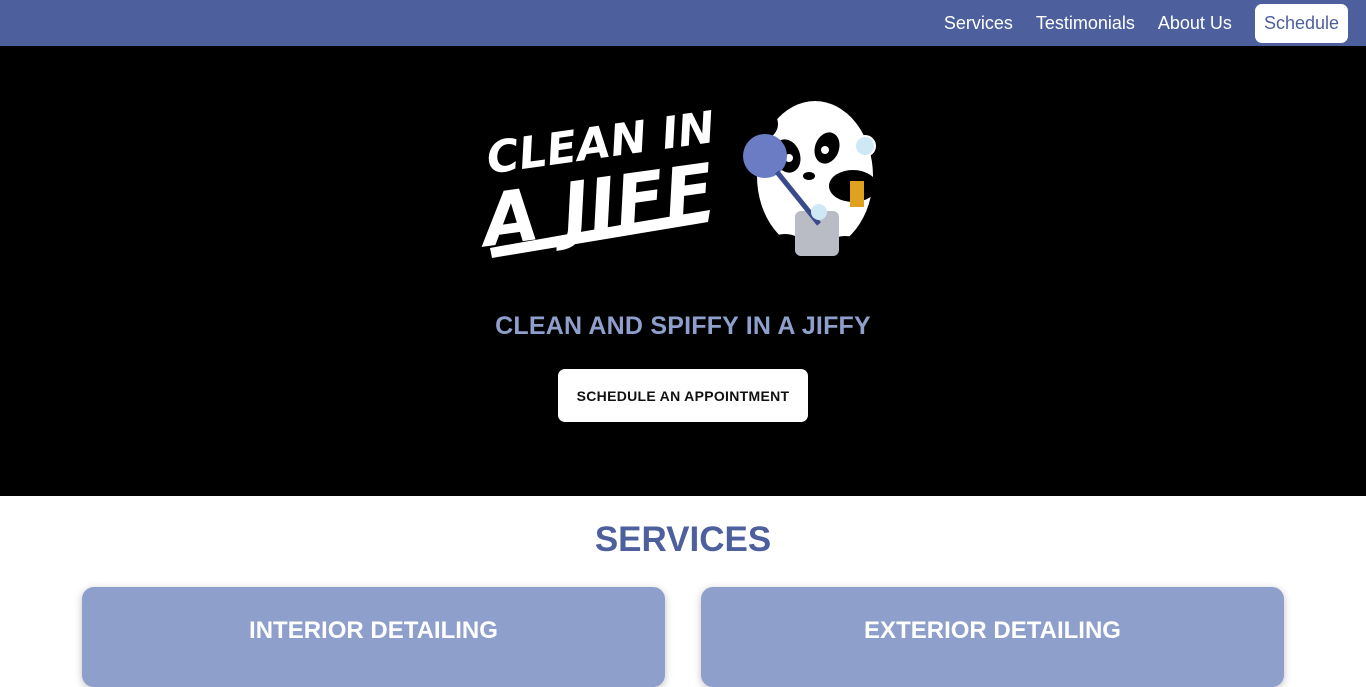  Describe the element at coordinates (810, 171) in the screenshot. I see `panda-mascot-icon` at that location.